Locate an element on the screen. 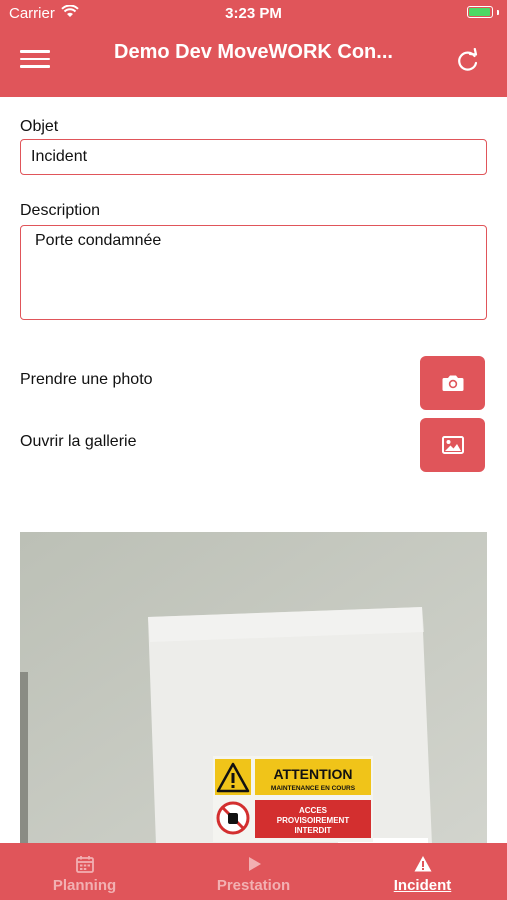 The width and height of the screenshot is (507, 900). tab-prestation-label: Prestation is located at coordinates (253, 885).